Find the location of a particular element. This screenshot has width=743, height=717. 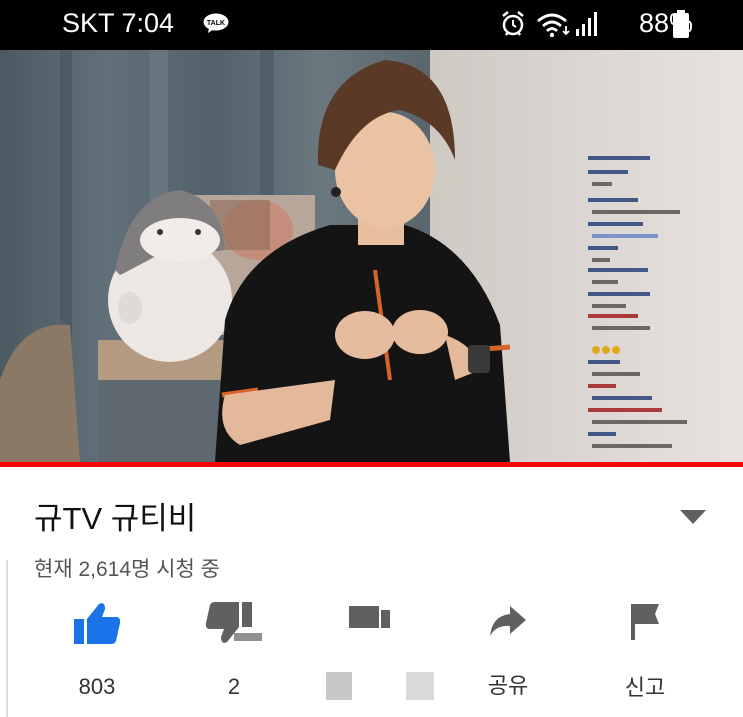

like-button: 803 is located at coordinates (97, 652).